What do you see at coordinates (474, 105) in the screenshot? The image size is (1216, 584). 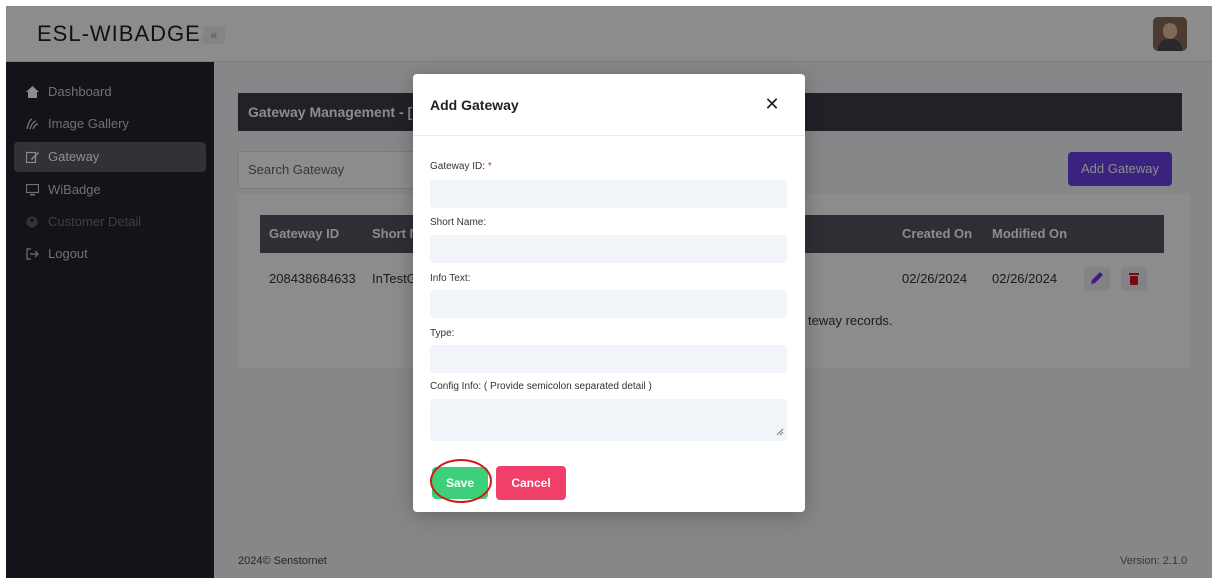 I see `modal-title: Add Gateway` at bounding box center [474, 105].